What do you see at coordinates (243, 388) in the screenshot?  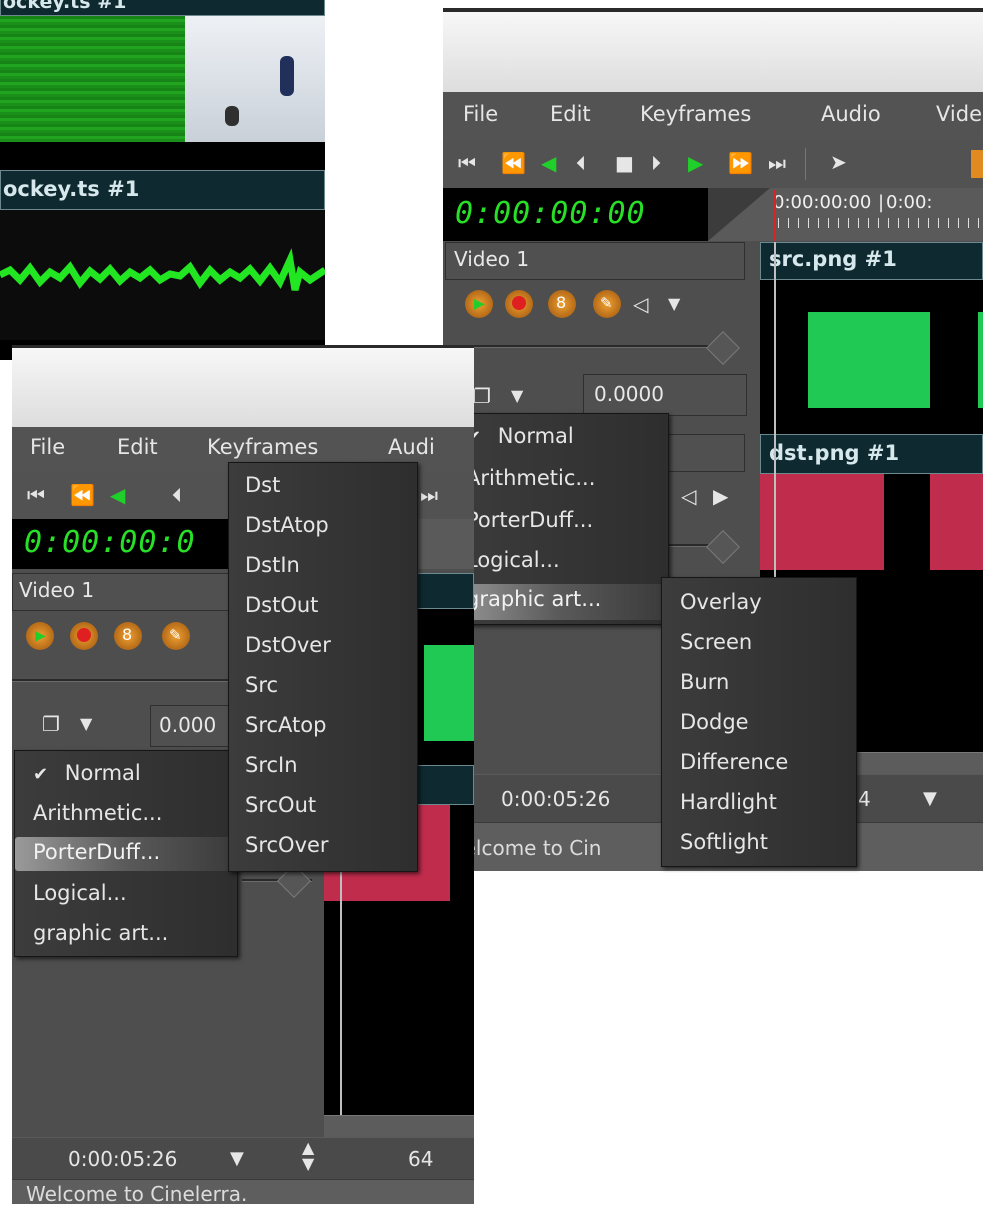 I see `front-window-titlebar` at bounding box center [243, 388].